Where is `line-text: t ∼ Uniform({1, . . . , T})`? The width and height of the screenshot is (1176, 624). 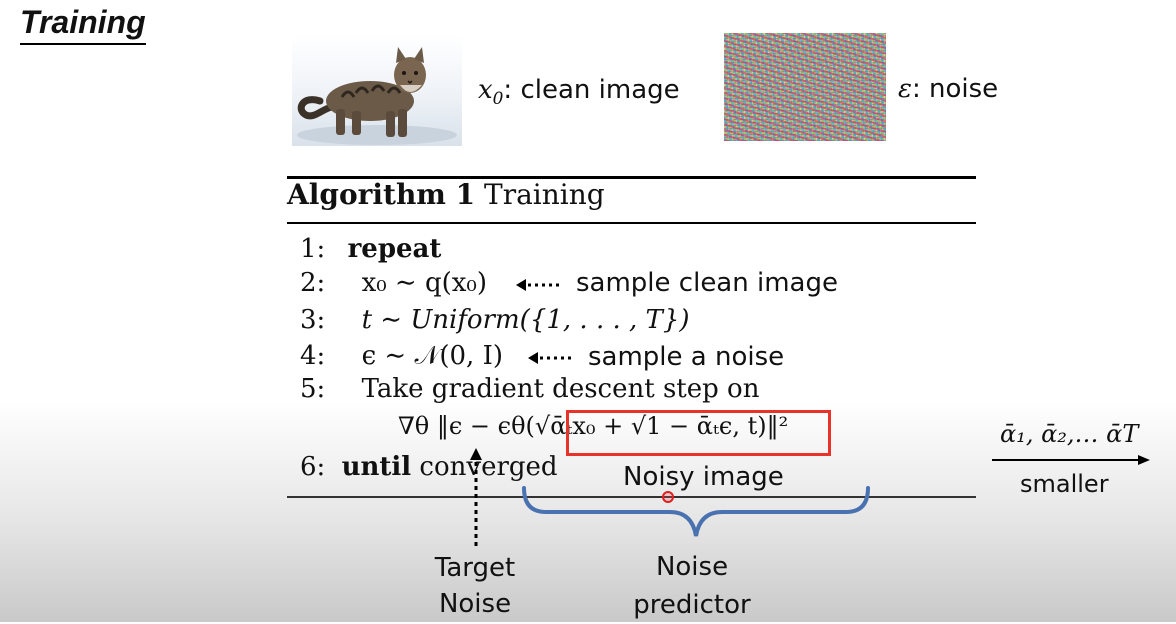 line-text: t ∼ Uniform({1, . . . , T}) is located at coordinates (525, 320).